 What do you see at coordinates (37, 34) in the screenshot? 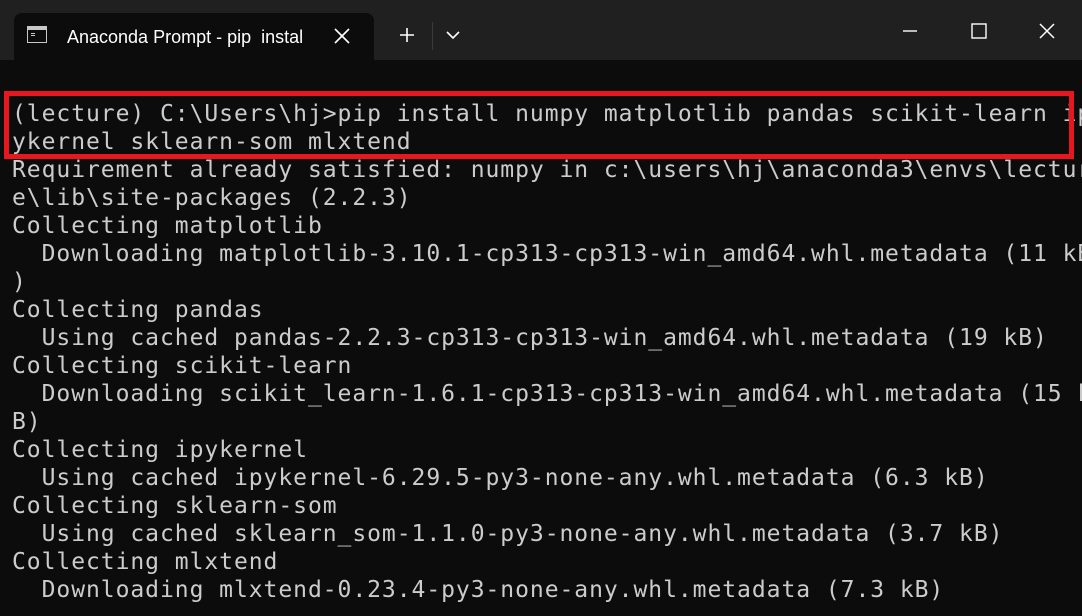
I see `command-prompt-icon` at bounding box center [37, 34].